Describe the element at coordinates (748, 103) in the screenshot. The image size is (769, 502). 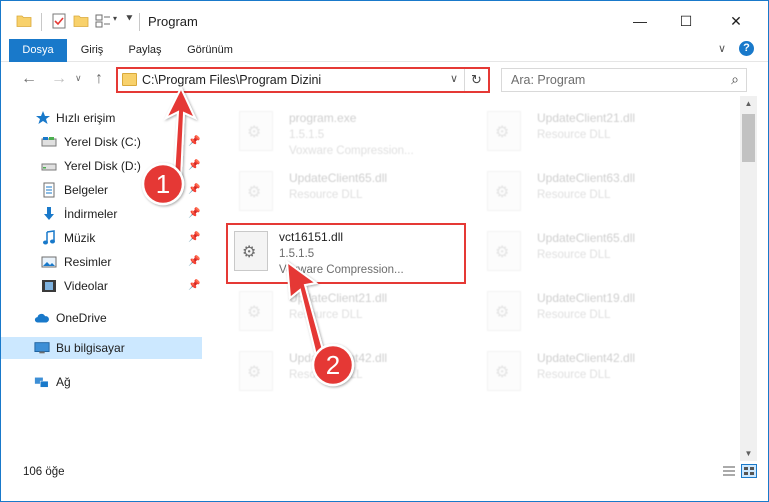
I see `scroll-up-icon: ▲` at that location.